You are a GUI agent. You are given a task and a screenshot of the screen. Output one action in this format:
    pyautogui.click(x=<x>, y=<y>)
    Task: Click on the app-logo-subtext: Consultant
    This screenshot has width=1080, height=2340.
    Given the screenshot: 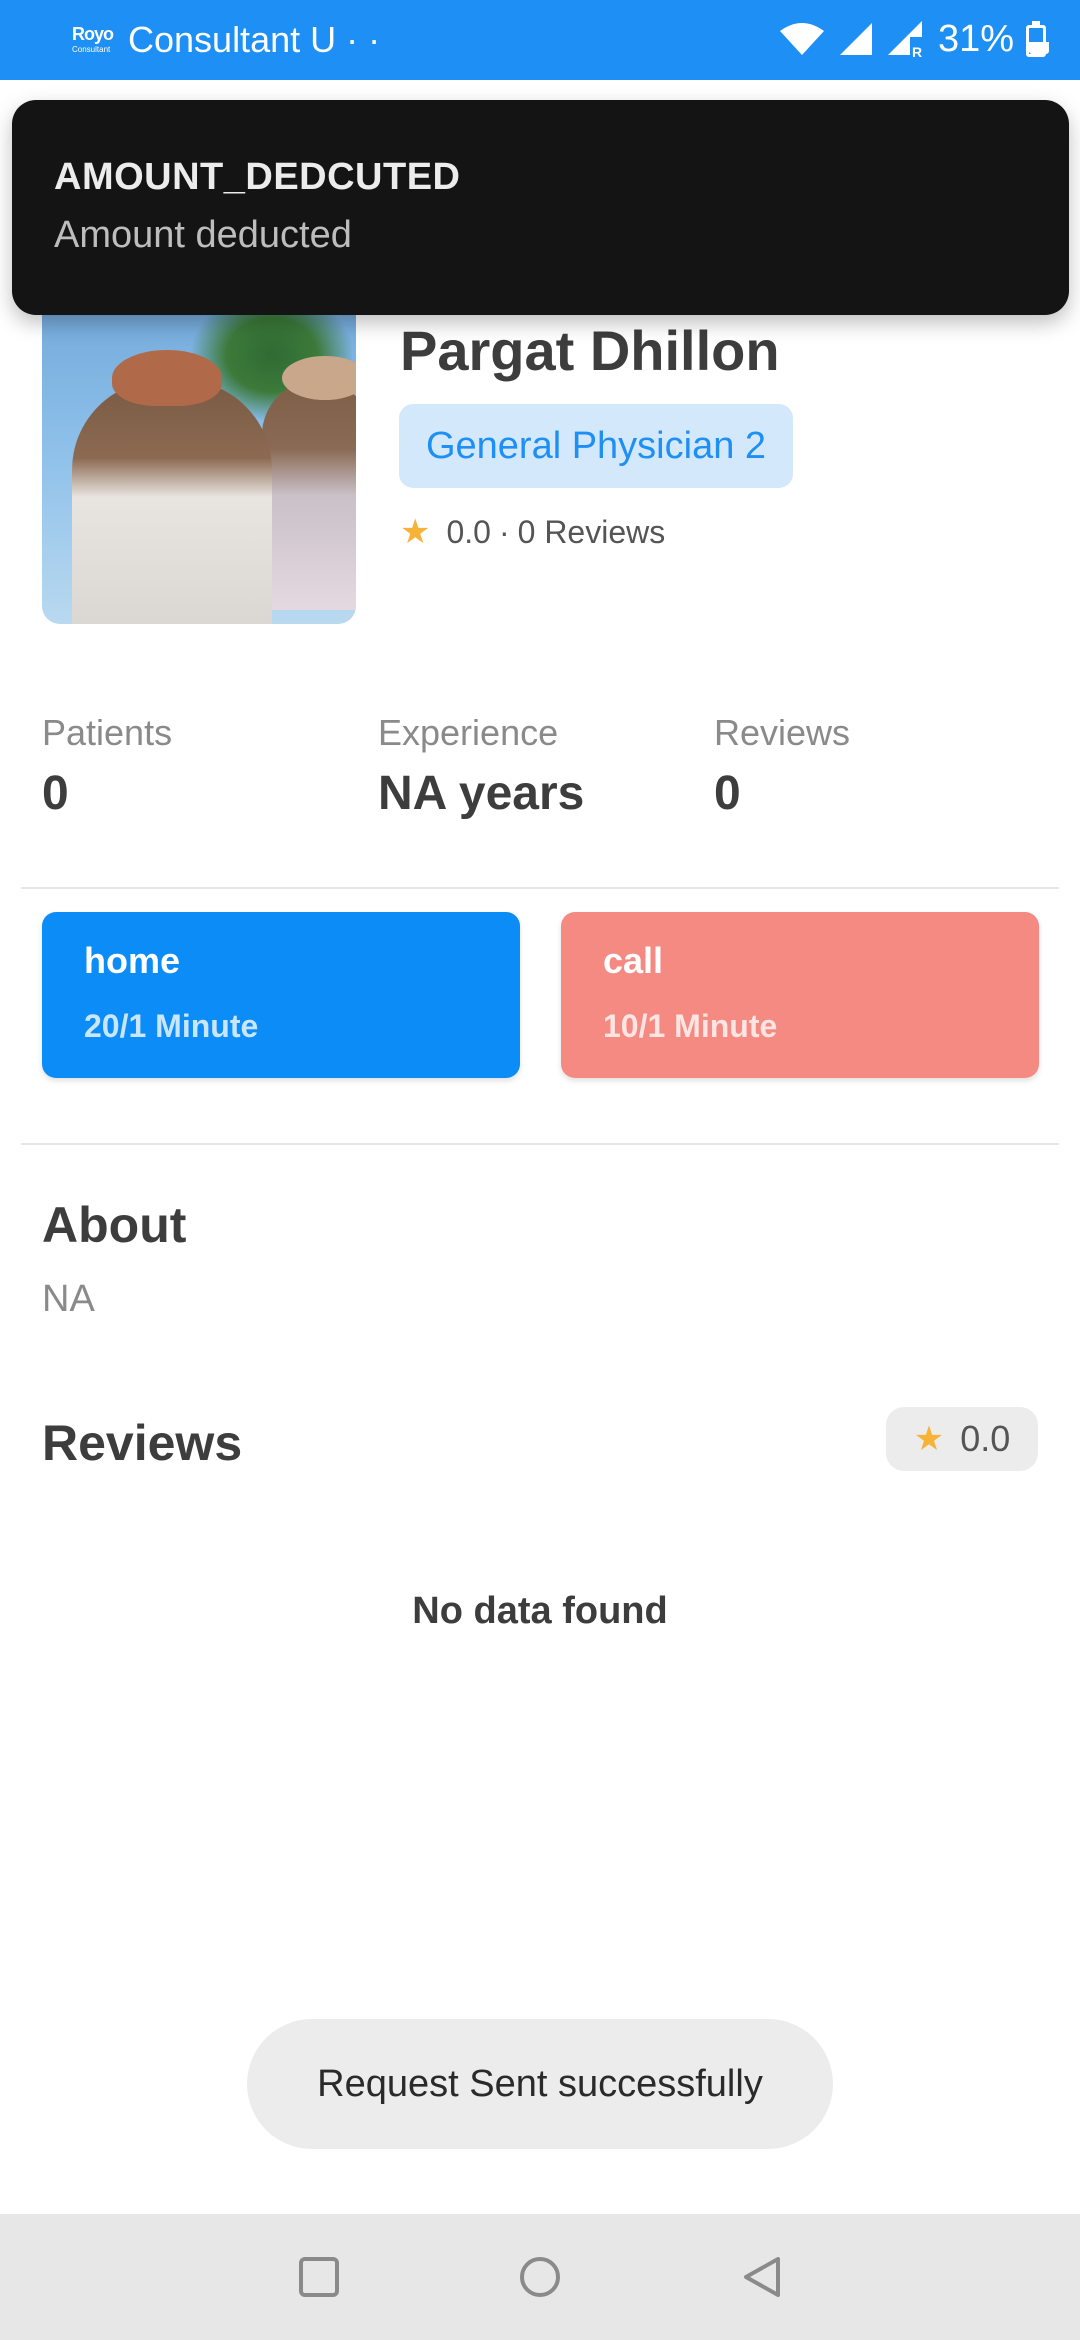 What is the action you would take?
    pyautogui.click(x=91, y=49)
    